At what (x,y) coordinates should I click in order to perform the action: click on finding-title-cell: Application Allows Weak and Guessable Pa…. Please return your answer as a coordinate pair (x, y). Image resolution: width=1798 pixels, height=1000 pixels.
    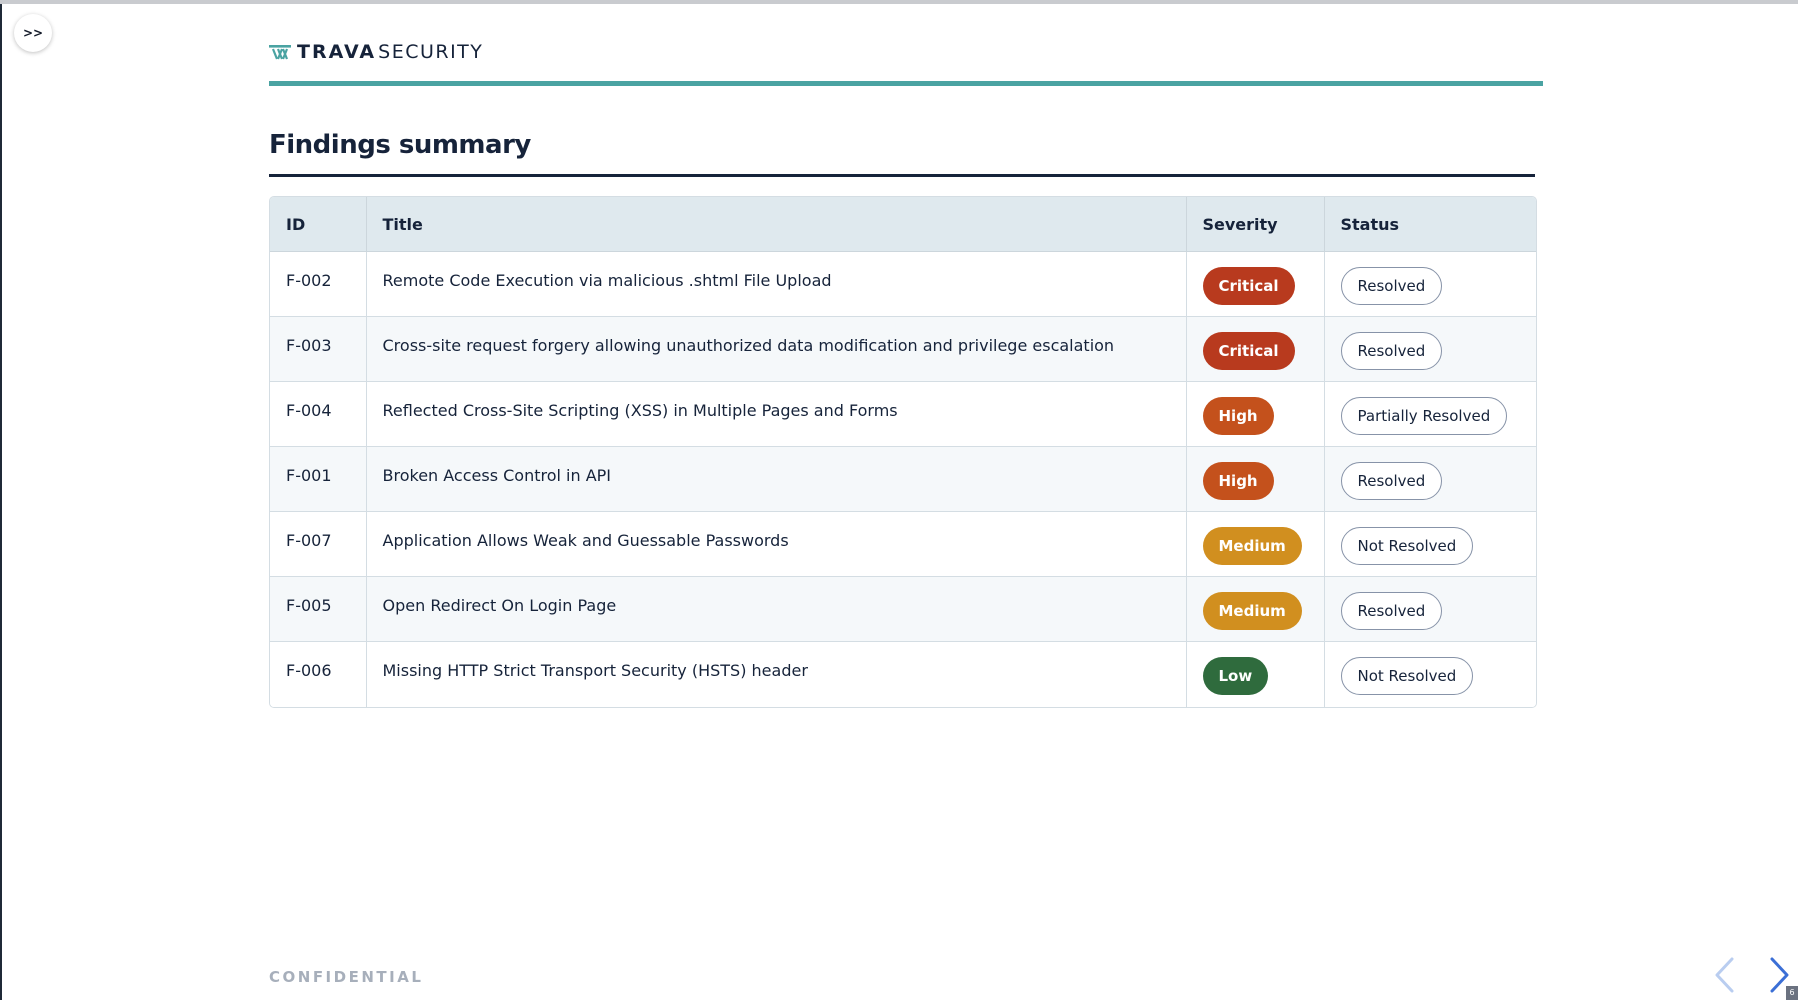
    Looking at the image, I should click on (776, 544).